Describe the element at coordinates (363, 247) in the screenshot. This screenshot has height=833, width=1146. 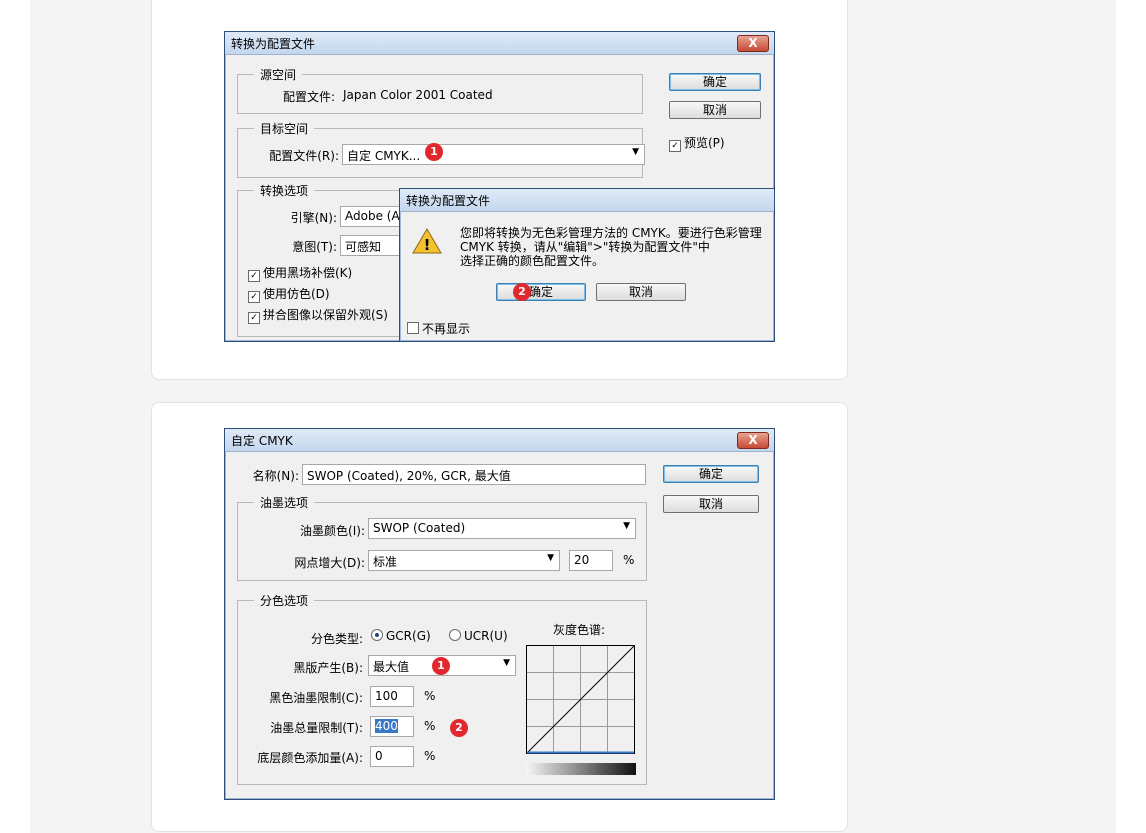
I see `intent-value: 可感知` at that location.